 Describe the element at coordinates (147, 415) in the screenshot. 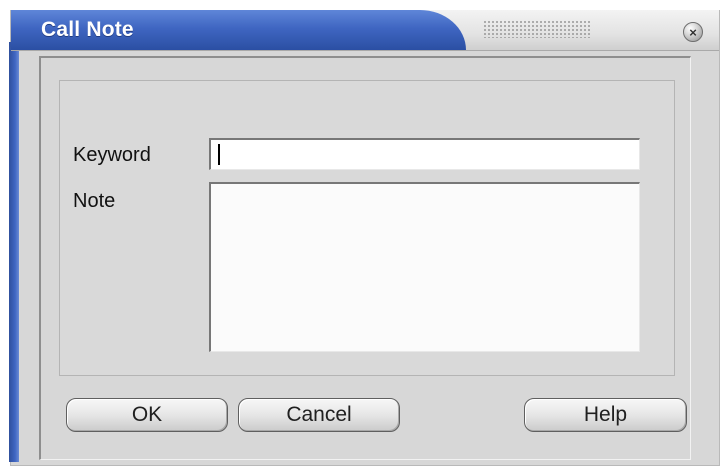

I see `ok-button: OK` at that location.